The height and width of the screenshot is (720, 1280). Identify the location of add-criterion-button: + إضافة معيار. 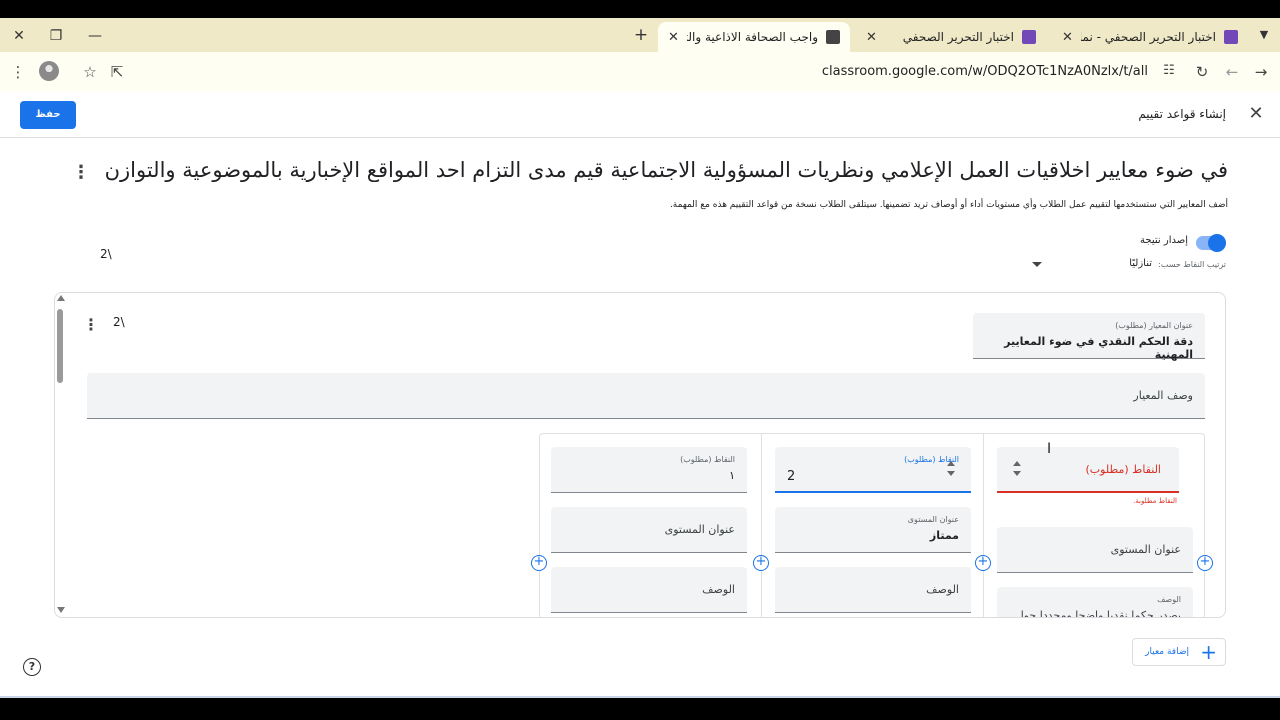
(1179, 652).